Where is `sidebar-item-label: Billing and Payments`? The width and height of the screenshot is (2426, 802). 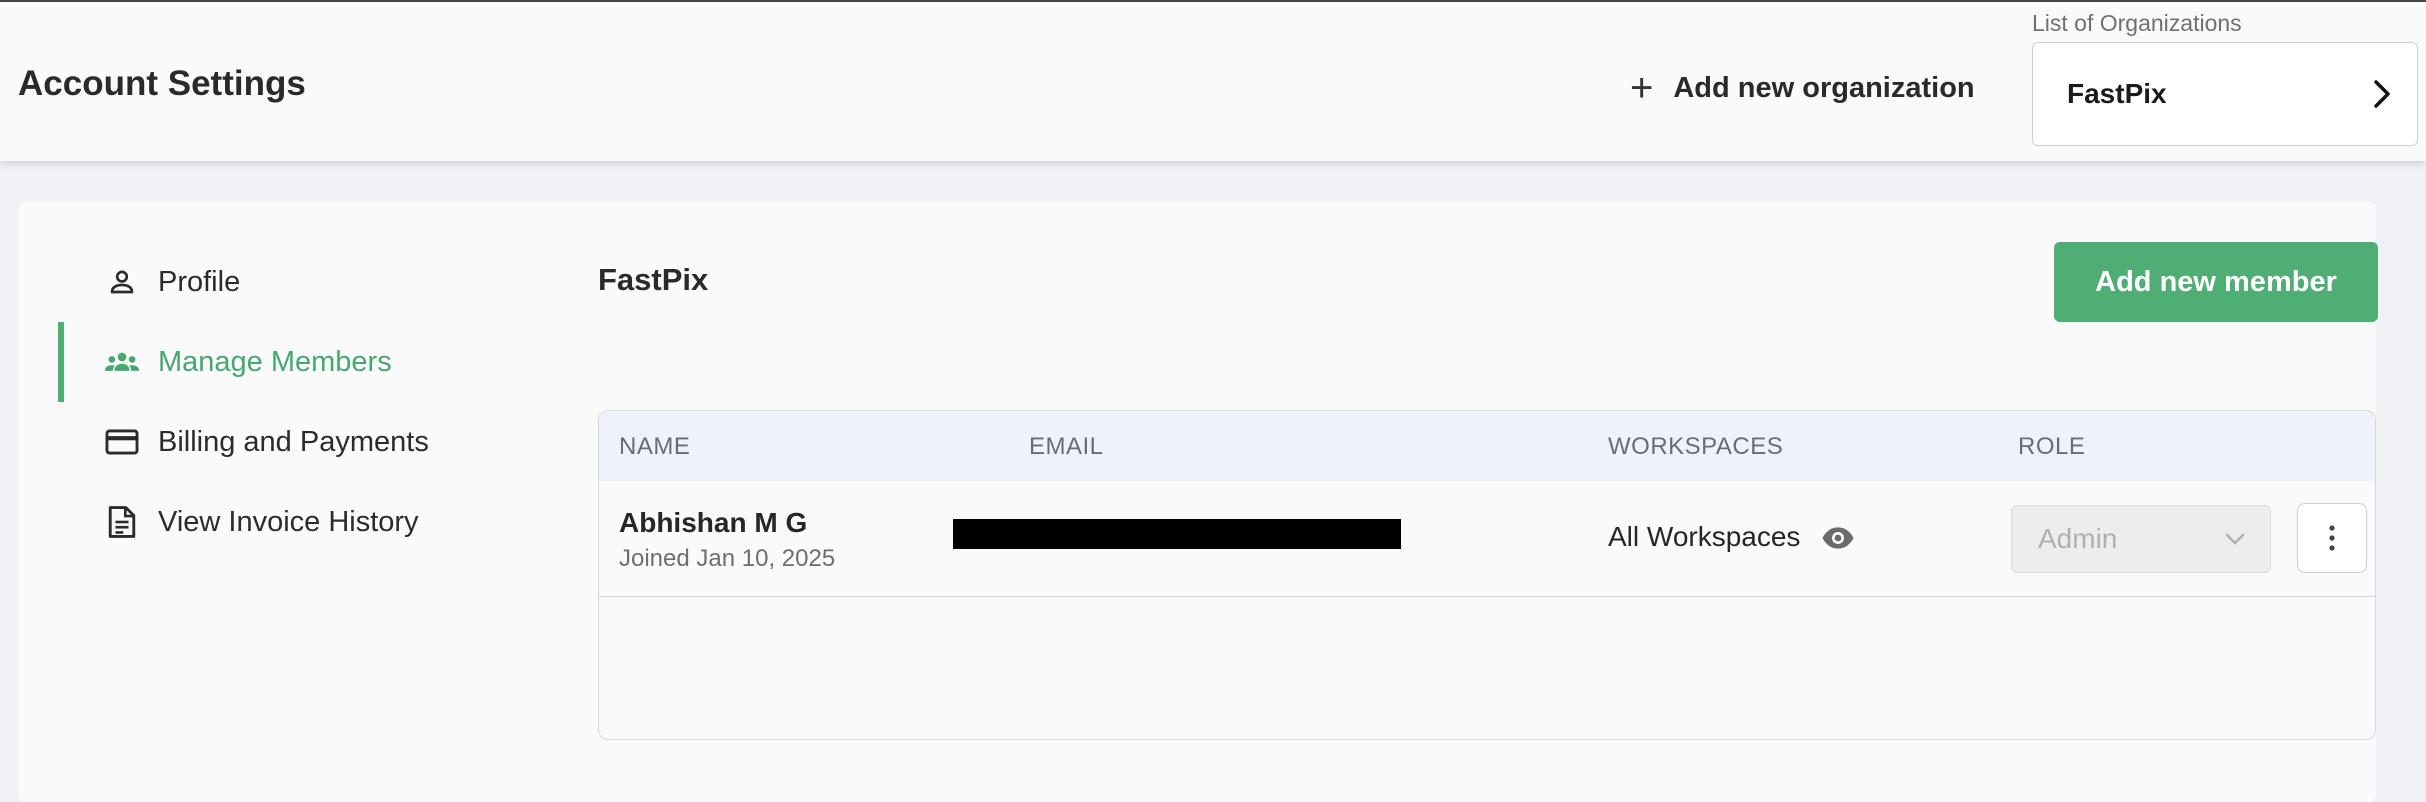
sidebar-item-label: Billing and Payments is located at coordinates (293, 441).